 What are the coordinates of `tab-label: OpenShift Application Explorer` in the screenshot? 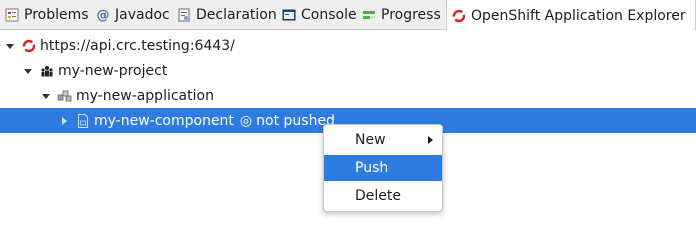 It's located at (578, 15).